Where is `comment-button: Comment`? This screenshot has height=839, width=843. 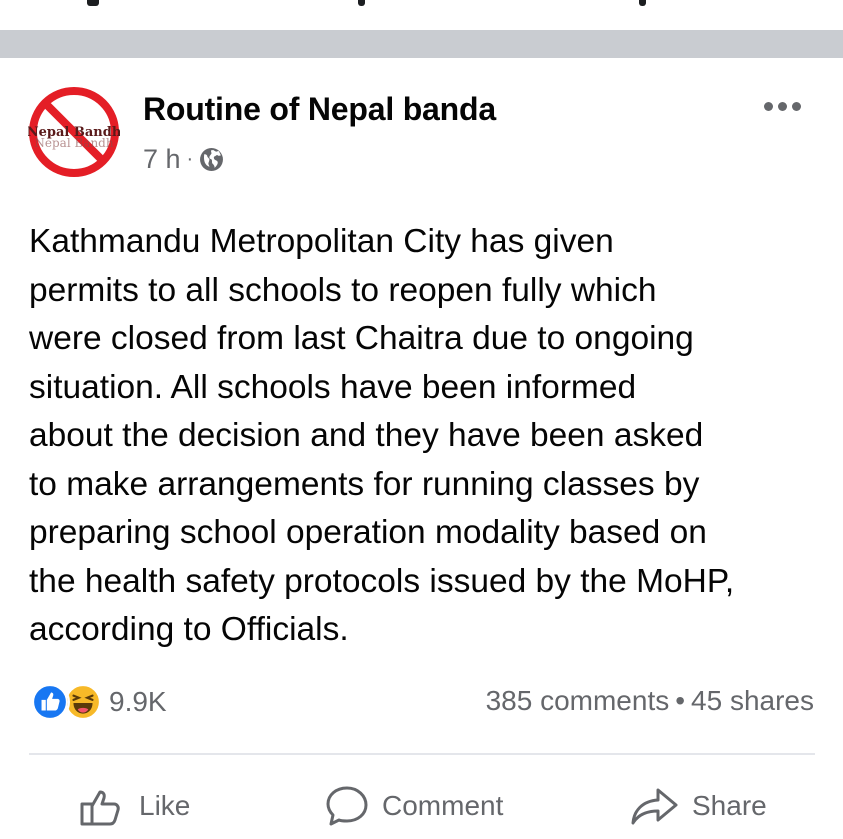
comment-button: Comment is located at coordinates (413, 806).